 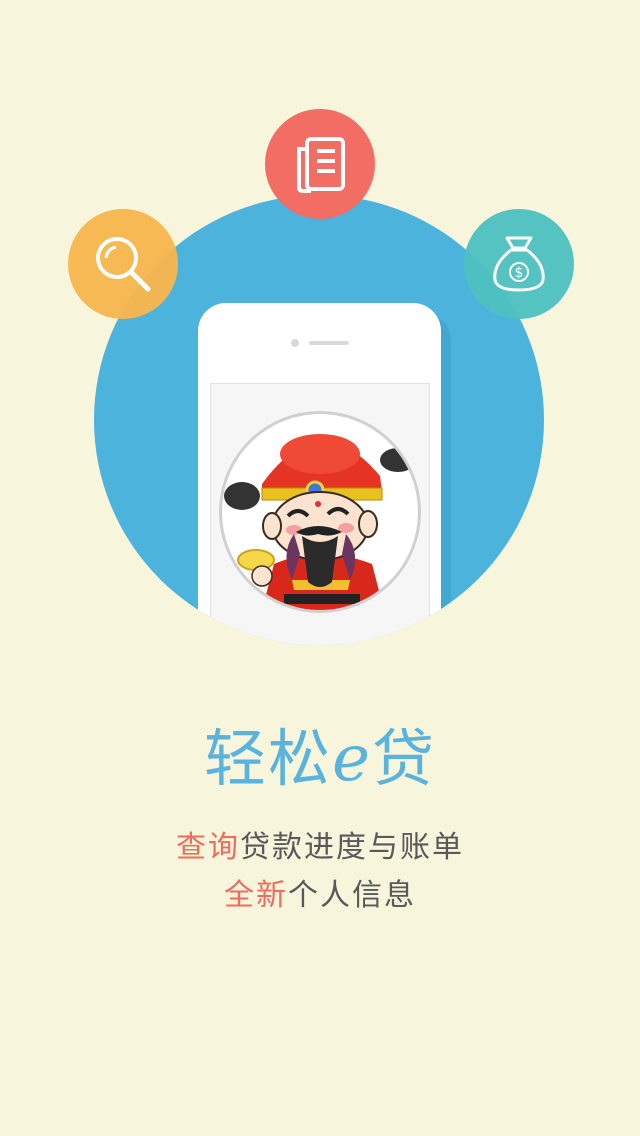 I want to click on feature-line-1-text: 贷款进度与账单, so click(x=352, y=847).